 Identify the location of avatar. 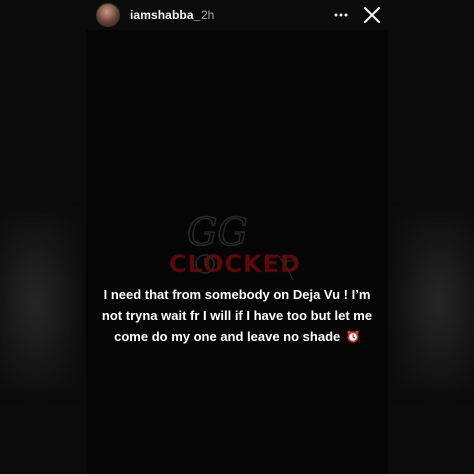
(108, 15).